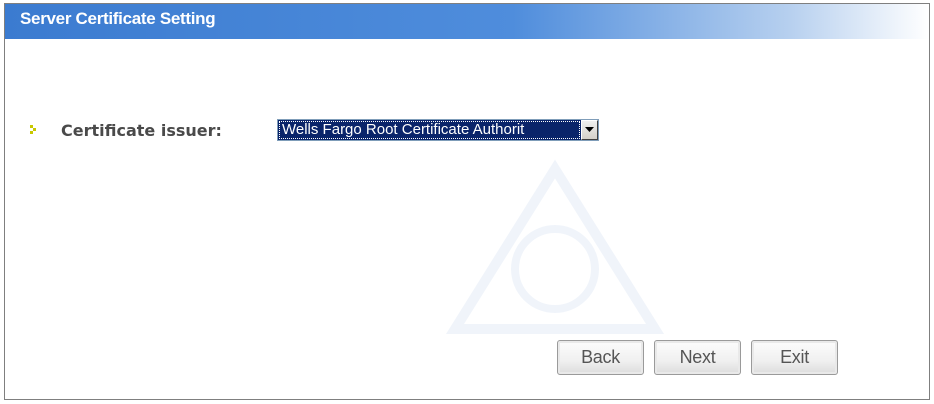 This screenshot has width=934, height=404. I want to click on chevron-down-icon, so click(589, 129).